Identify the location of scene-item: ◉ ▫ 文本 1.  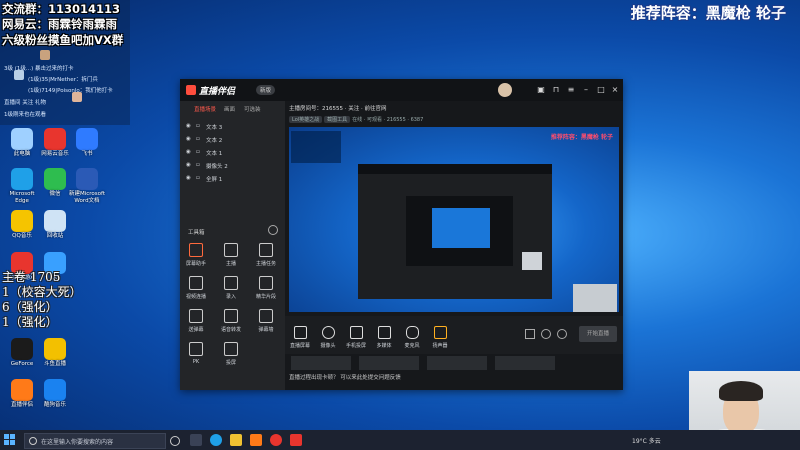
(231, 152).